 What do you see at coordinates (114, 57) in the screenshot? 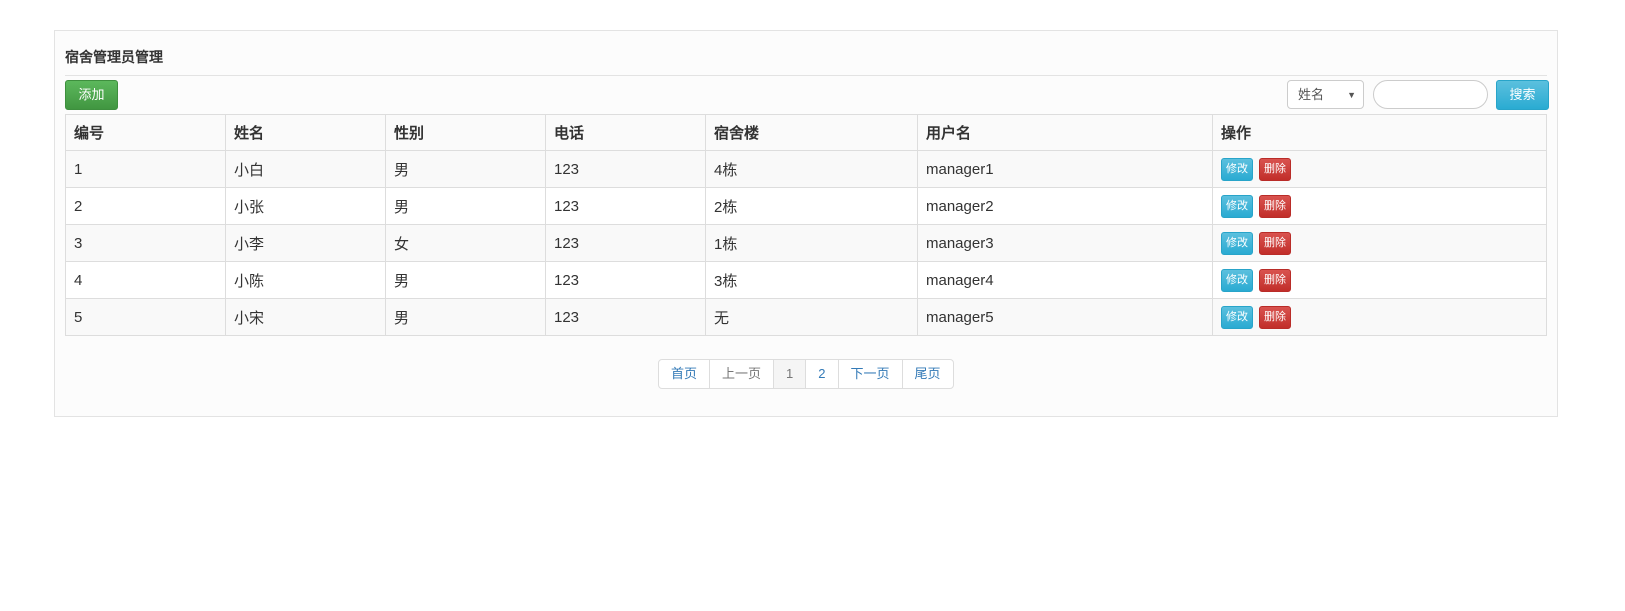
I see `panel-title: 宿舍管理员管理` at bounding box center [114, 57].